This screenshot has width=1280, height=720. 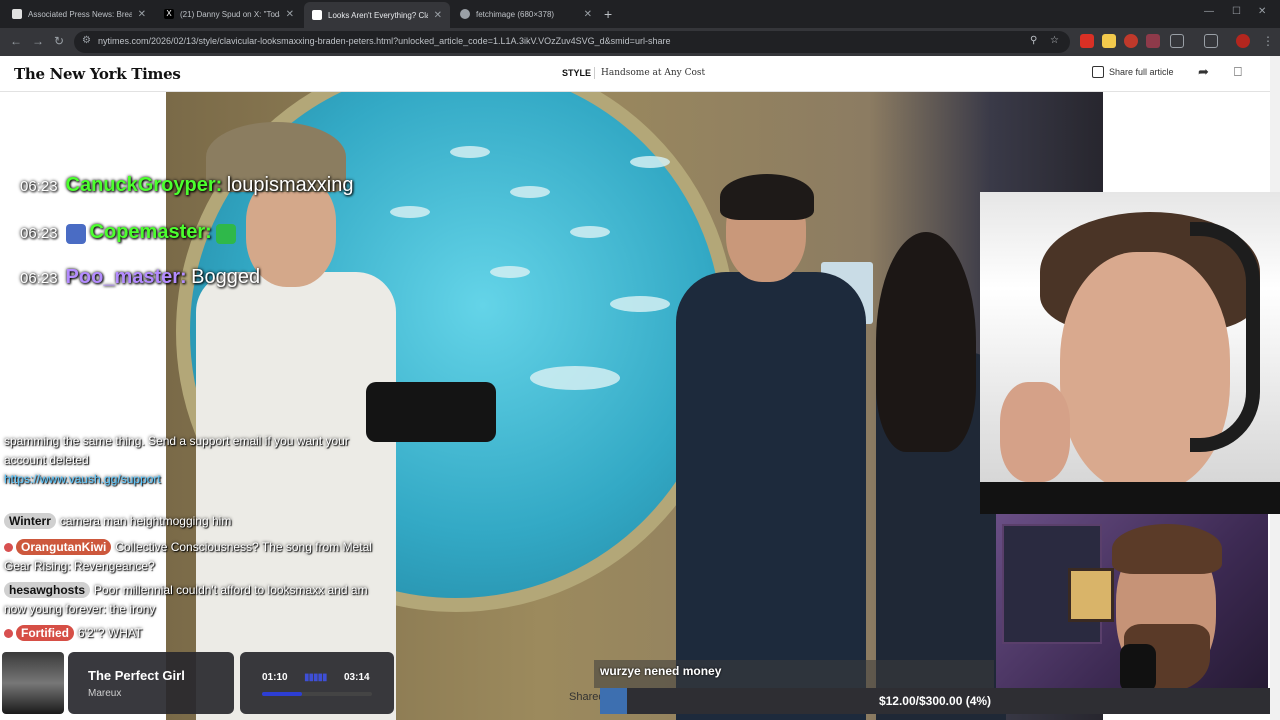 What do you see at coordinates (1138, 668) in the screenshot?
I see `microphone` at bounding box center [1138, 668].